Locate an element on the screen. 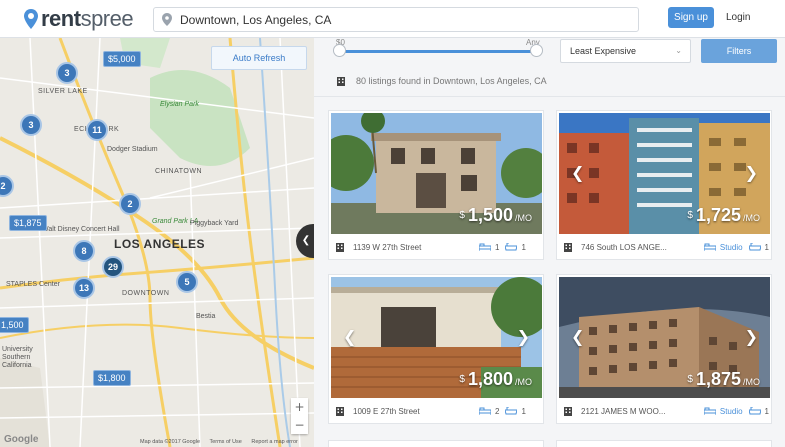 This screenshot has width=785, height=447. map-price-tag: $1,800 is located at coordinates (112, 378).